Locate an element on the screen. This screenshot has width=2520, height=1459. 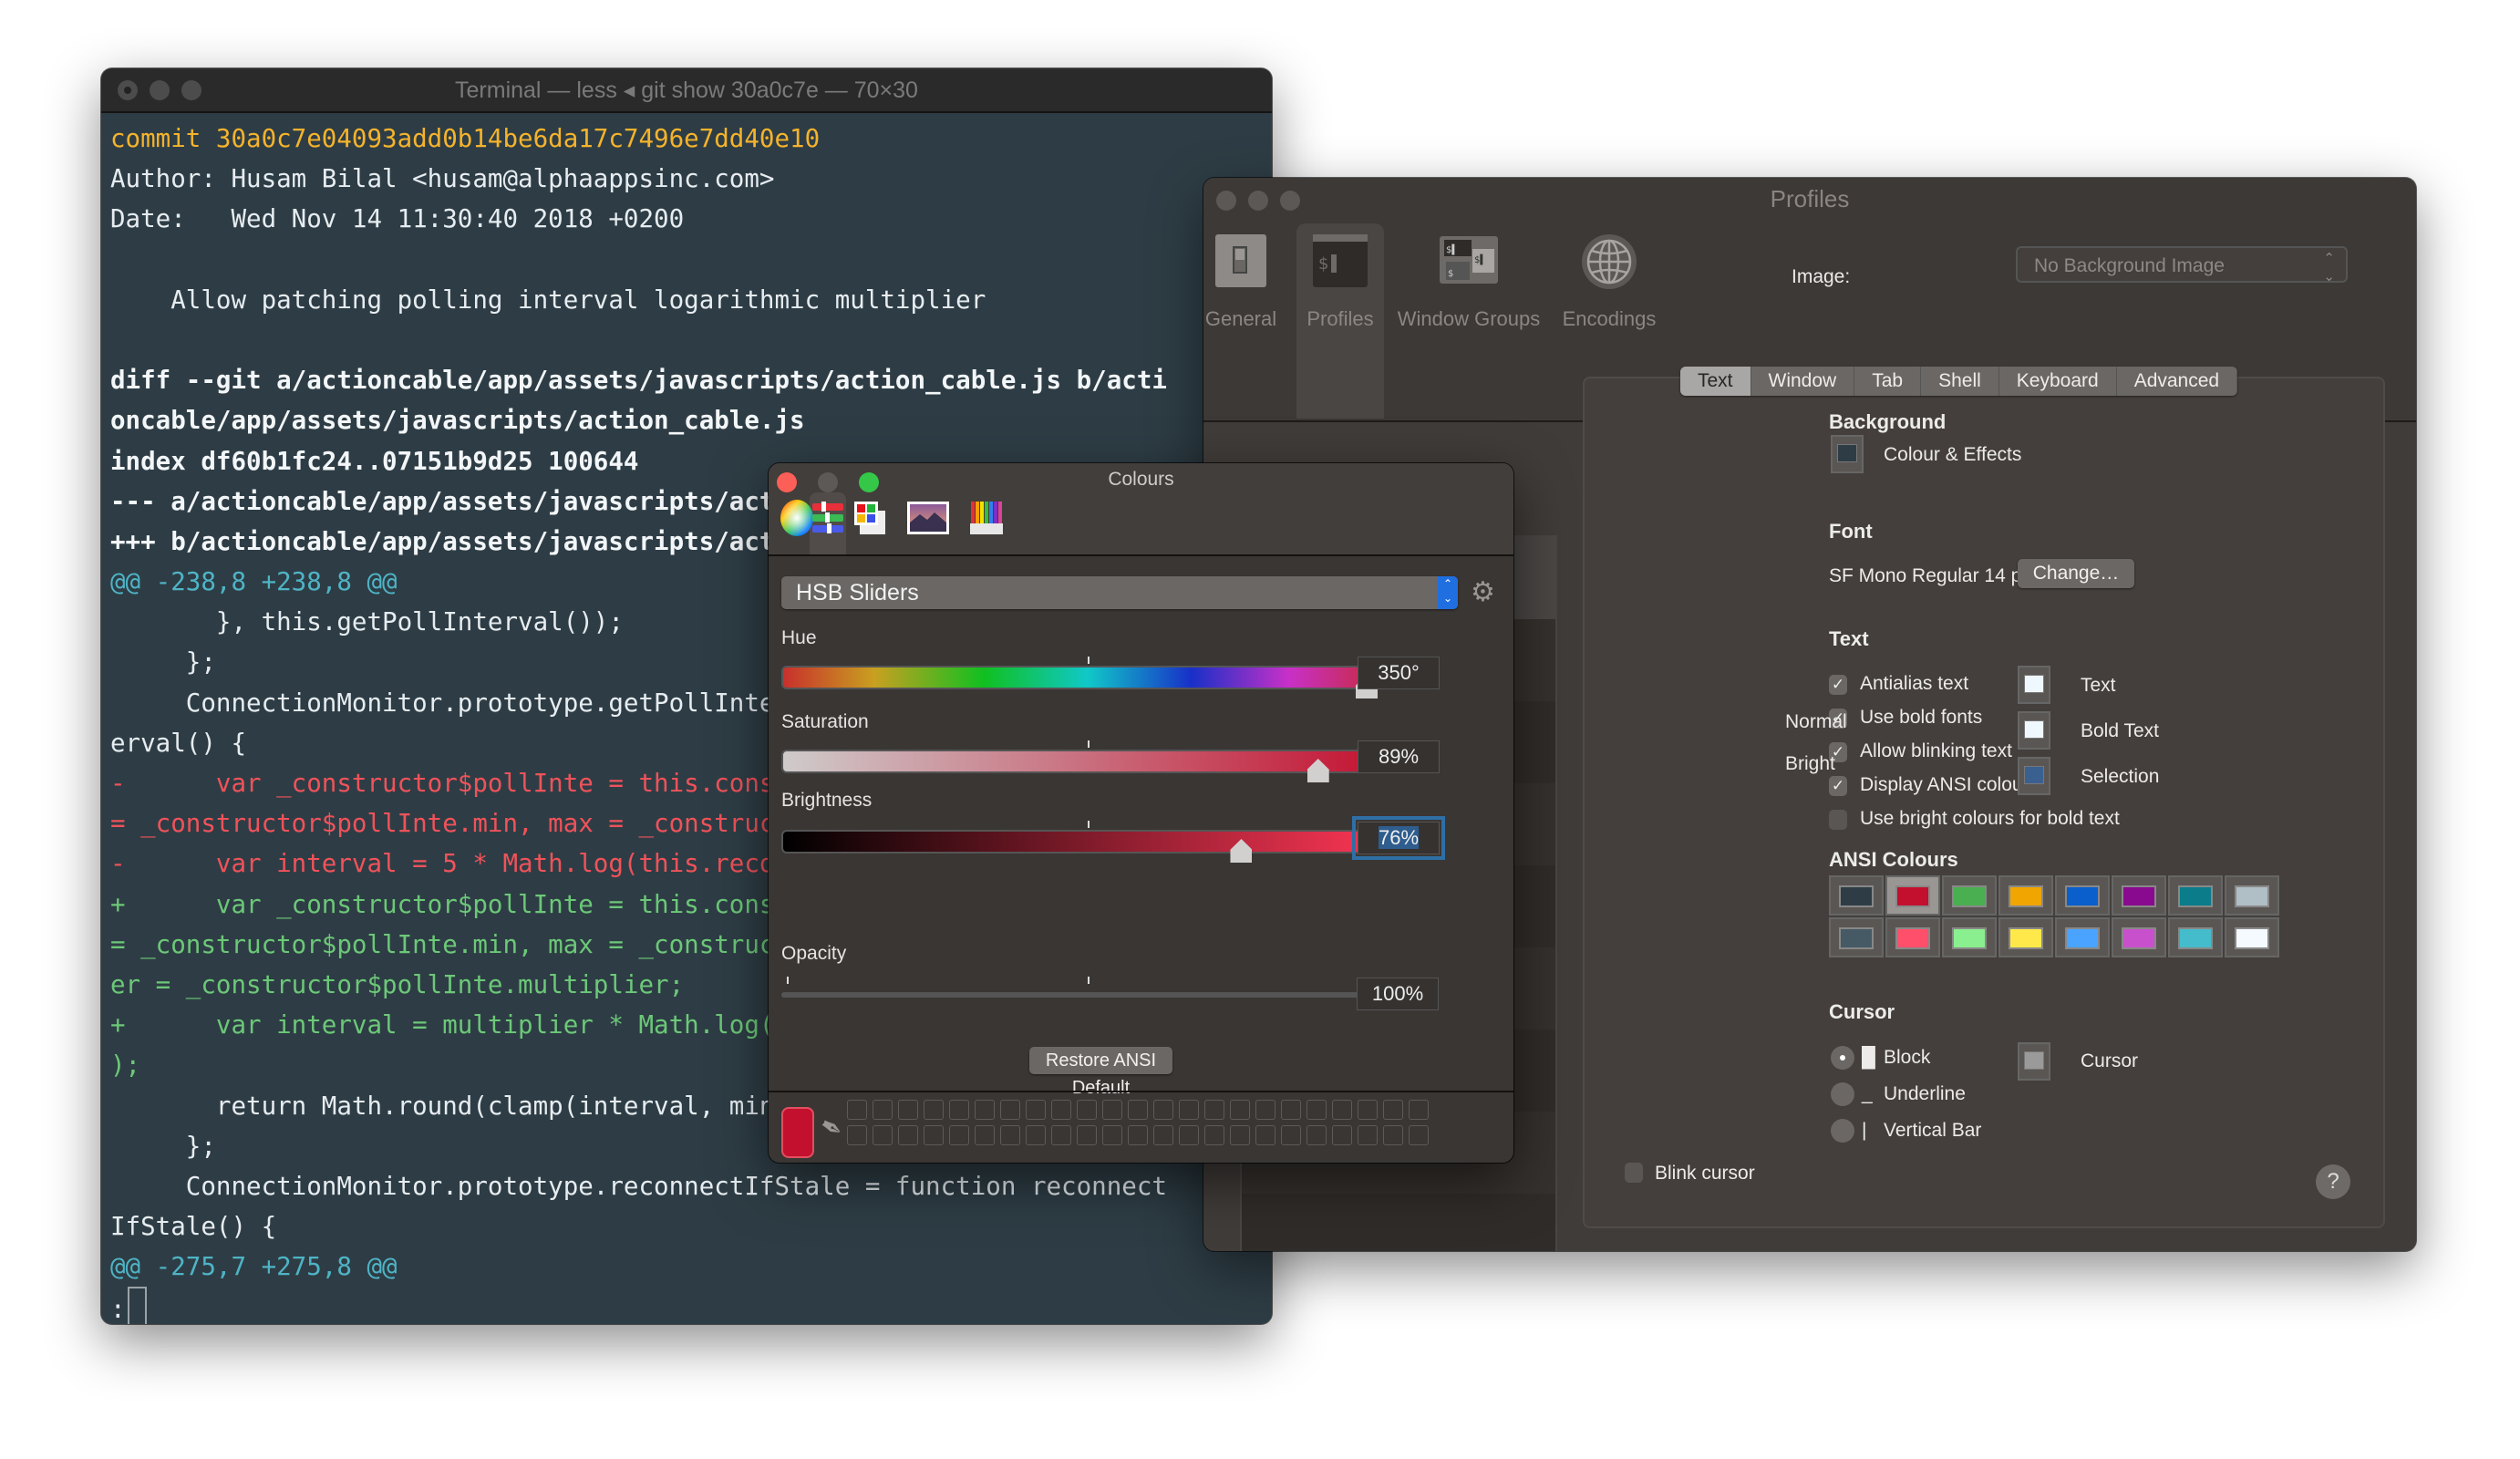
brightness-slider is located at coordinates (1088, 842).